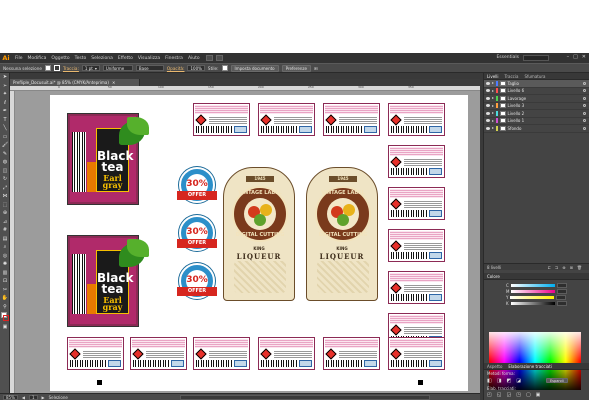 Image resolution: width=600 pixels, height=400 pixels. What do you see at coordinates (5, 230) in the screenshot?
I see `mesh-tool-icon: #` at bounding box center [5, 230].